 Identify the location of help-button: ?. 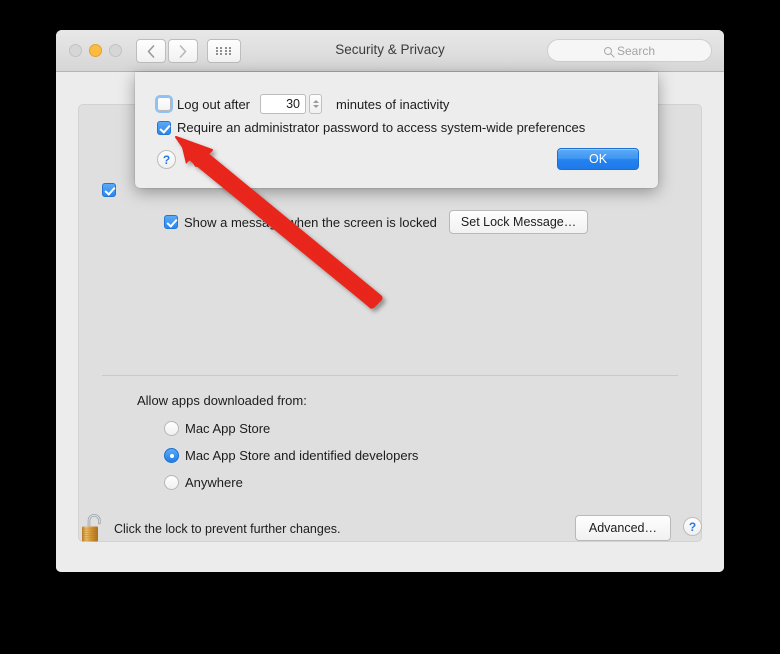
(692, 526).